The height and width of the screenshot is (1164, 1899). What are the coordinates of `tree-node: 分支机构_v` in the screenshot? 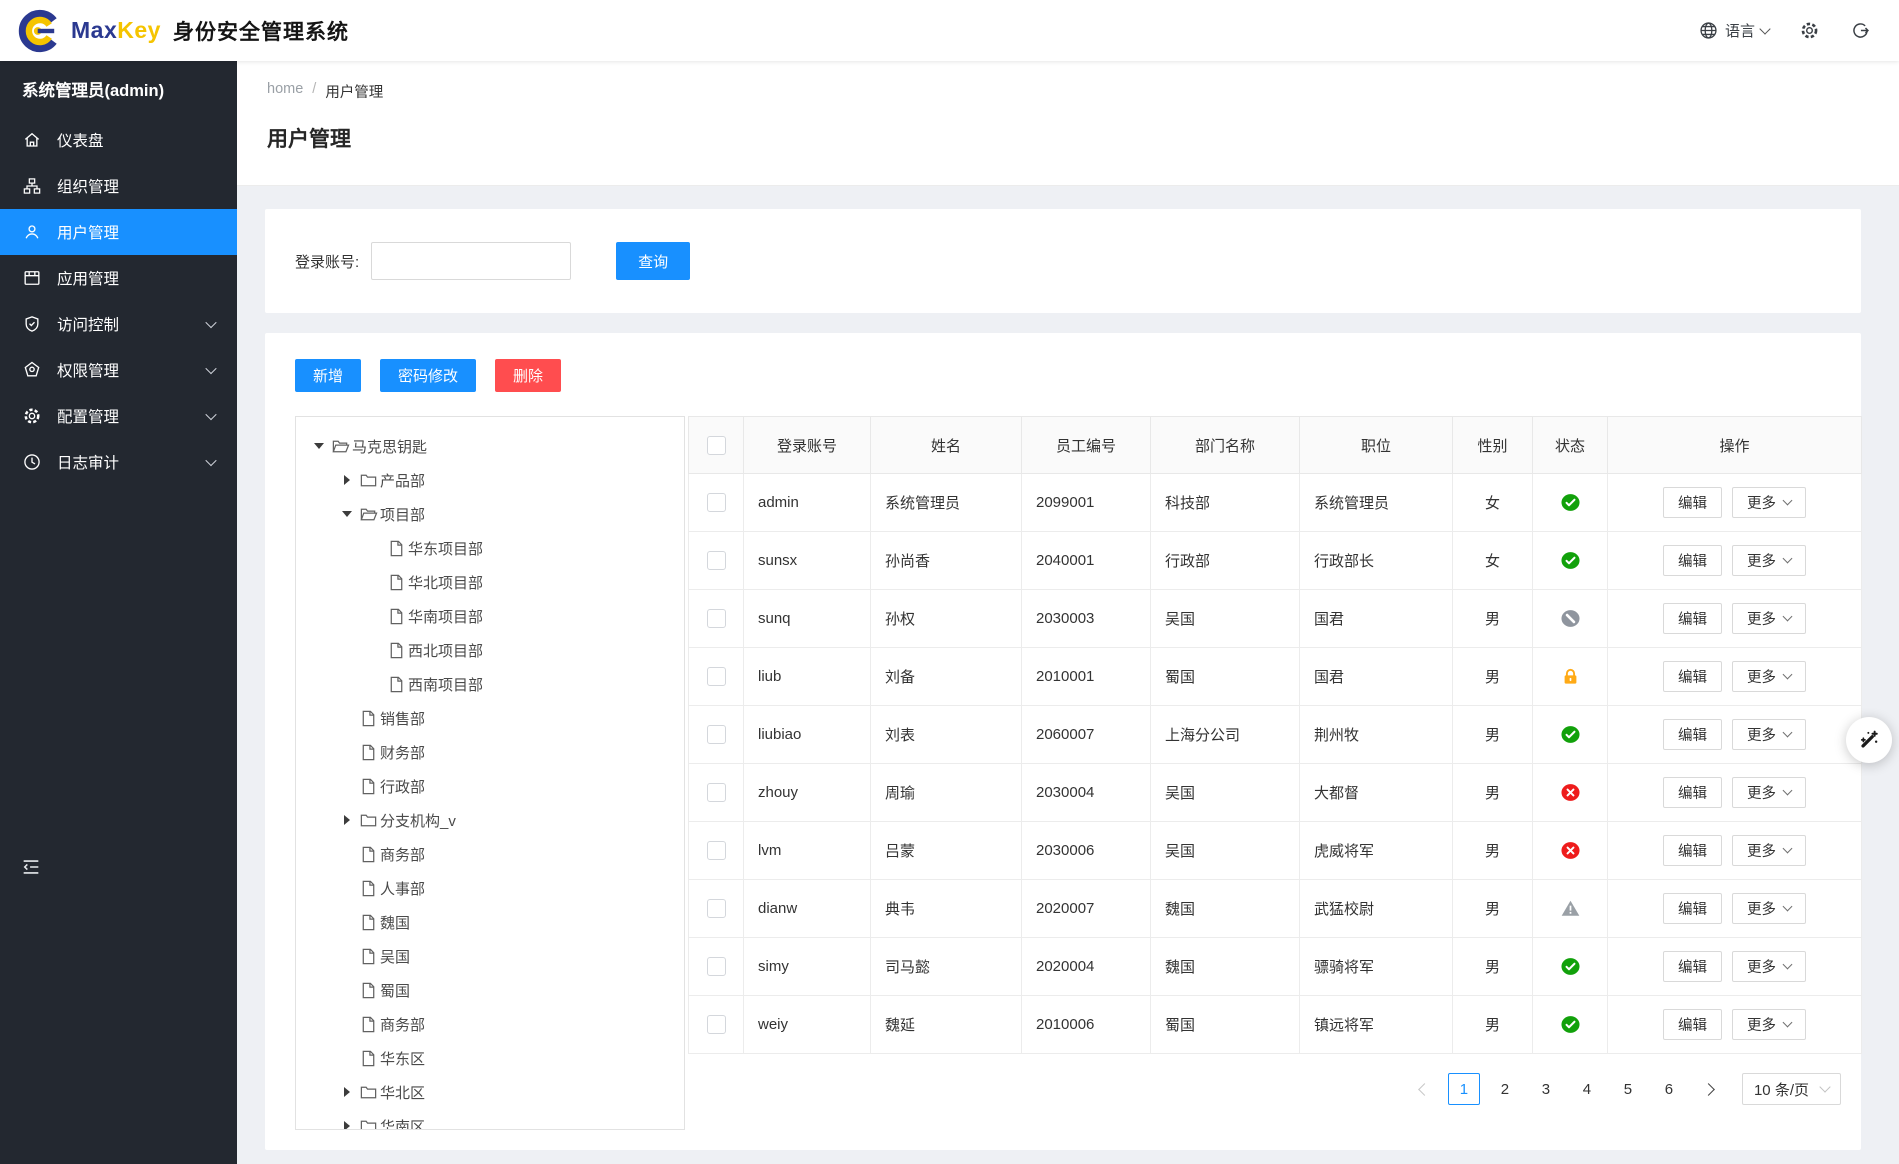 It's located at (490, 820).